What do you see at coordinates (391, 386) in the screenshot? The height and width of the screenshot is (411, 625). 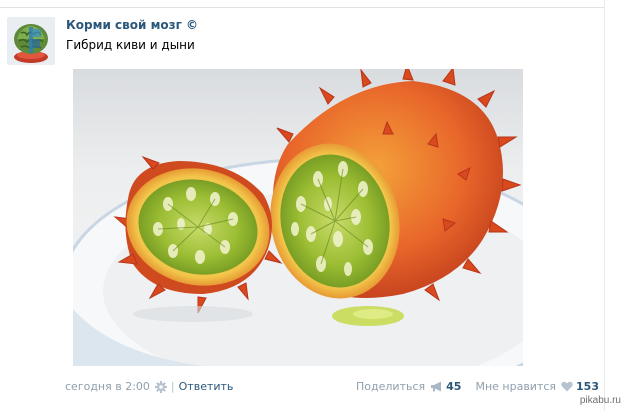 I see `share-label: Поделиться` at bounding box center [391, 386].